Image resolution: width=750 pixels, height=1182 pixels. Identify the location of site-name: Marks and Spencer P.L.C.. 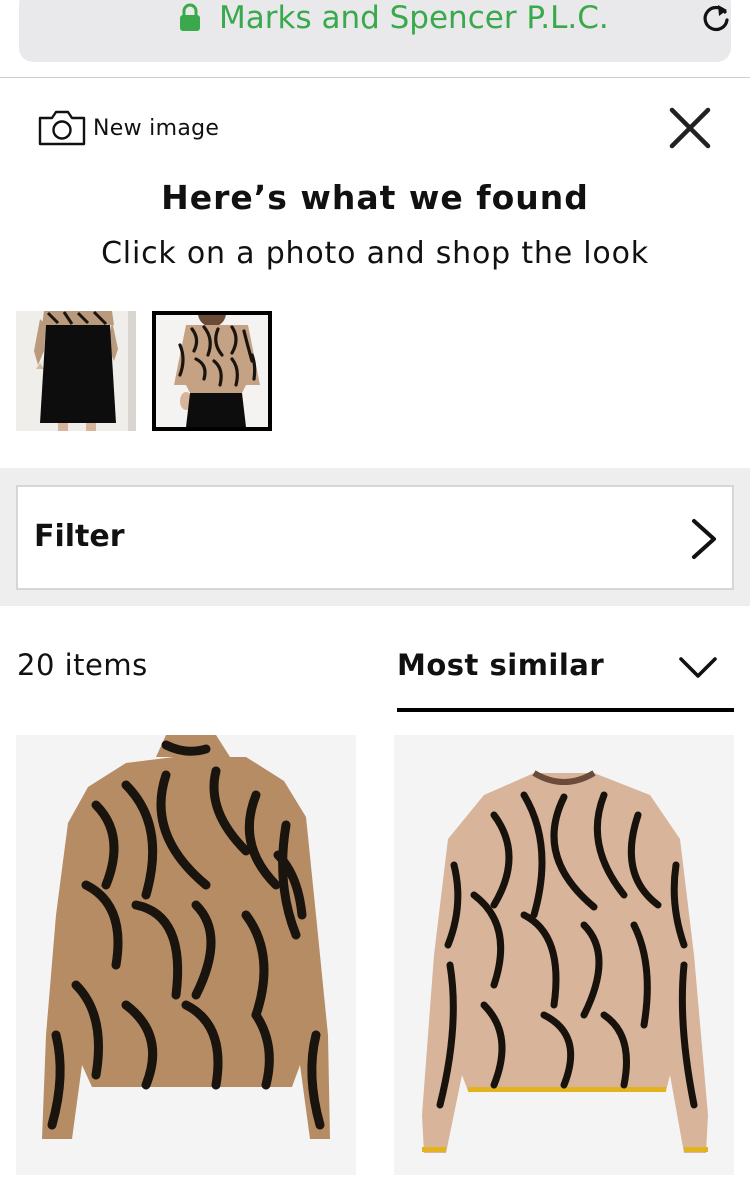
(414, 18).